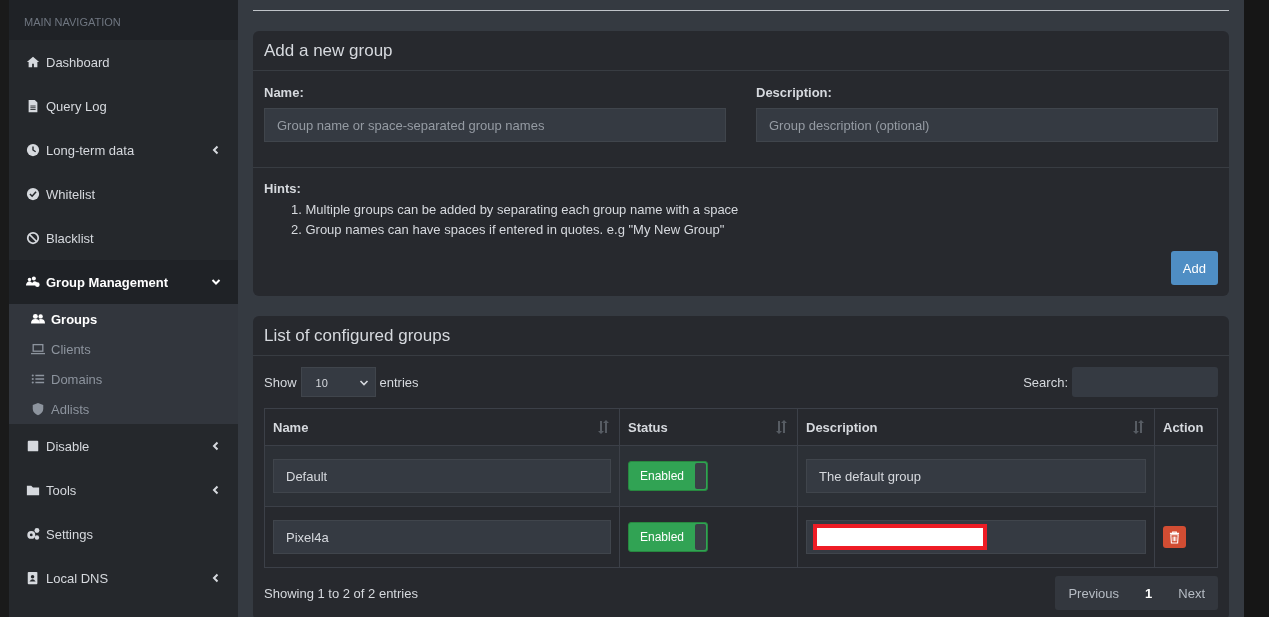 The image size is (1269, 617). Describe the element at coordinates (976, 537) in the screenshot. I see `description-field` at that location.